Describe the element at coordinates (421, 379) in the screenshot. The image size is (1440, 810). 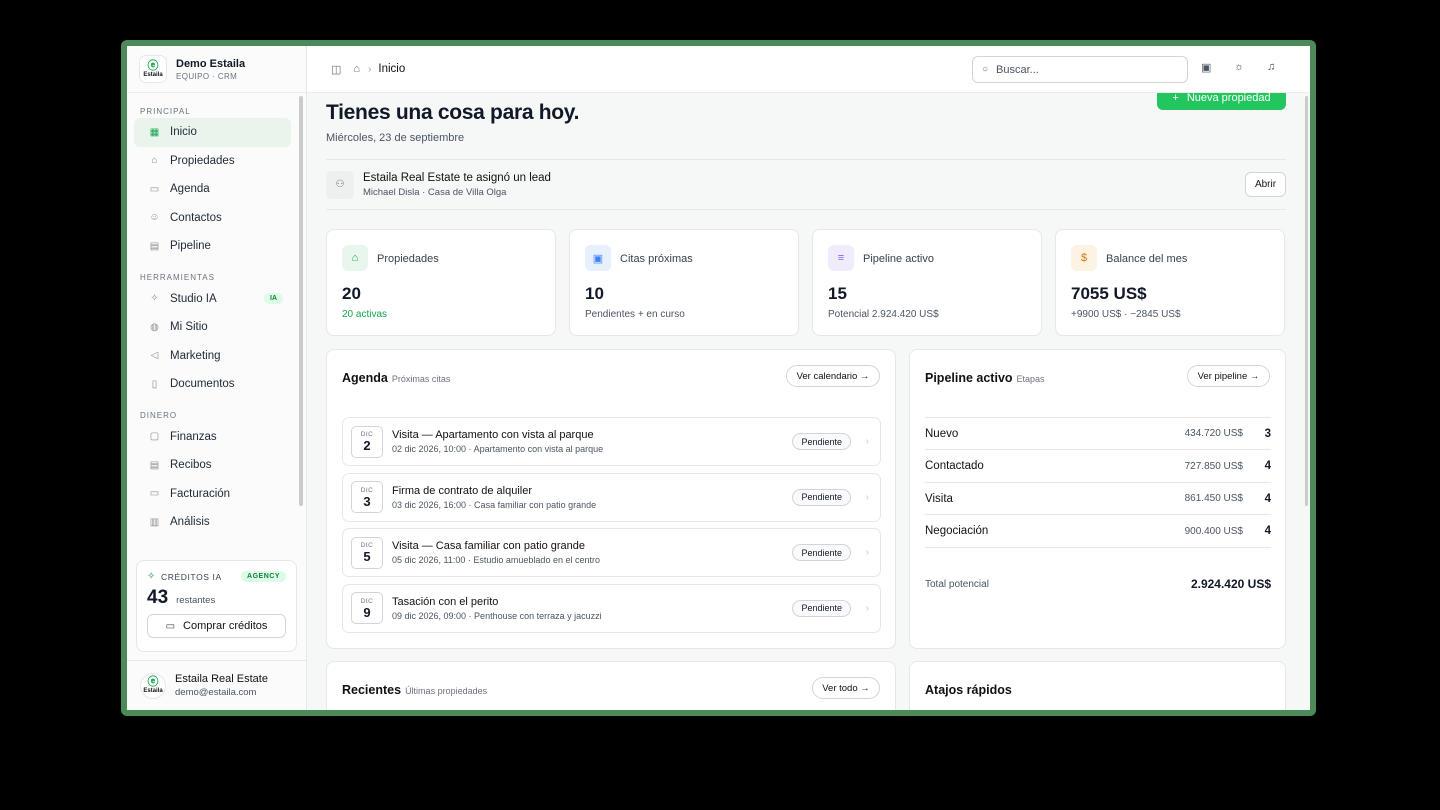
I see `agenda-subtitle: Próximas citas` at that location.